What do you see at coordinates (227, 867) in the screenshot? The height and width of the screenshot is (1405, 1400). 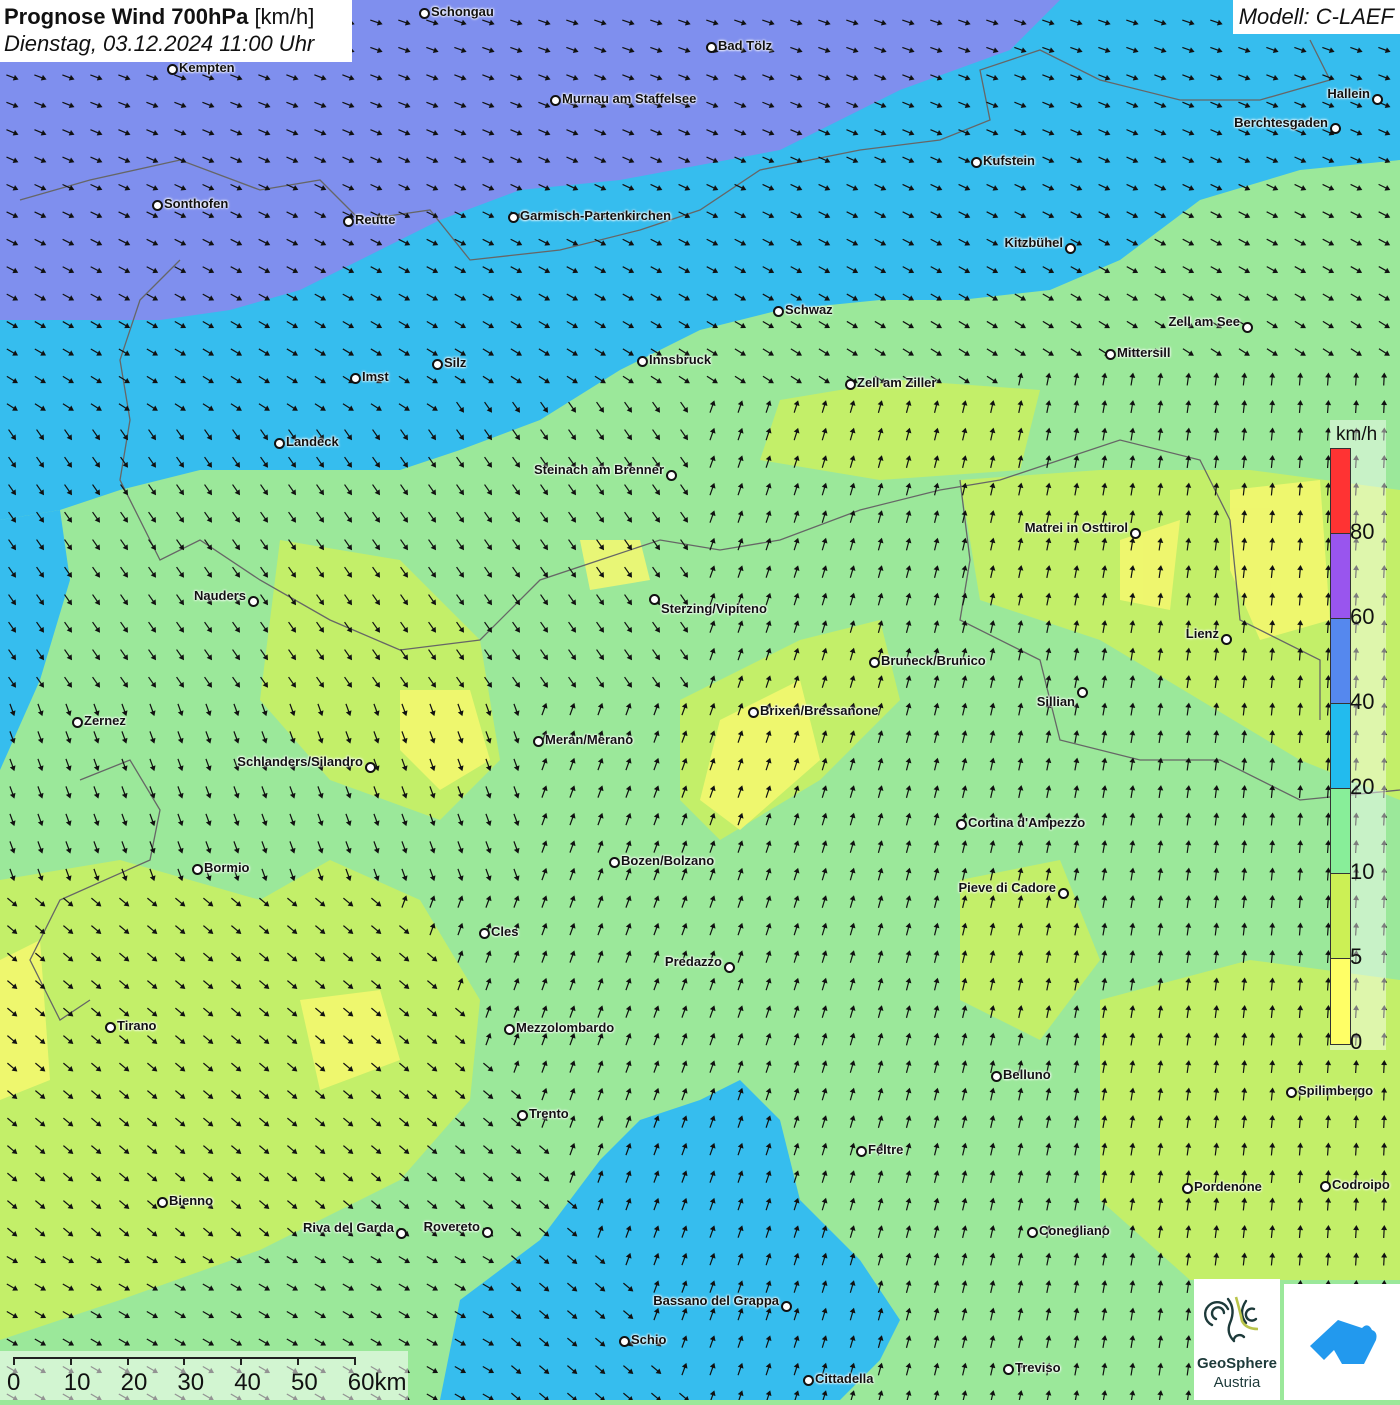 I see `city-name: Bormio` at bounding box center [227, 867].